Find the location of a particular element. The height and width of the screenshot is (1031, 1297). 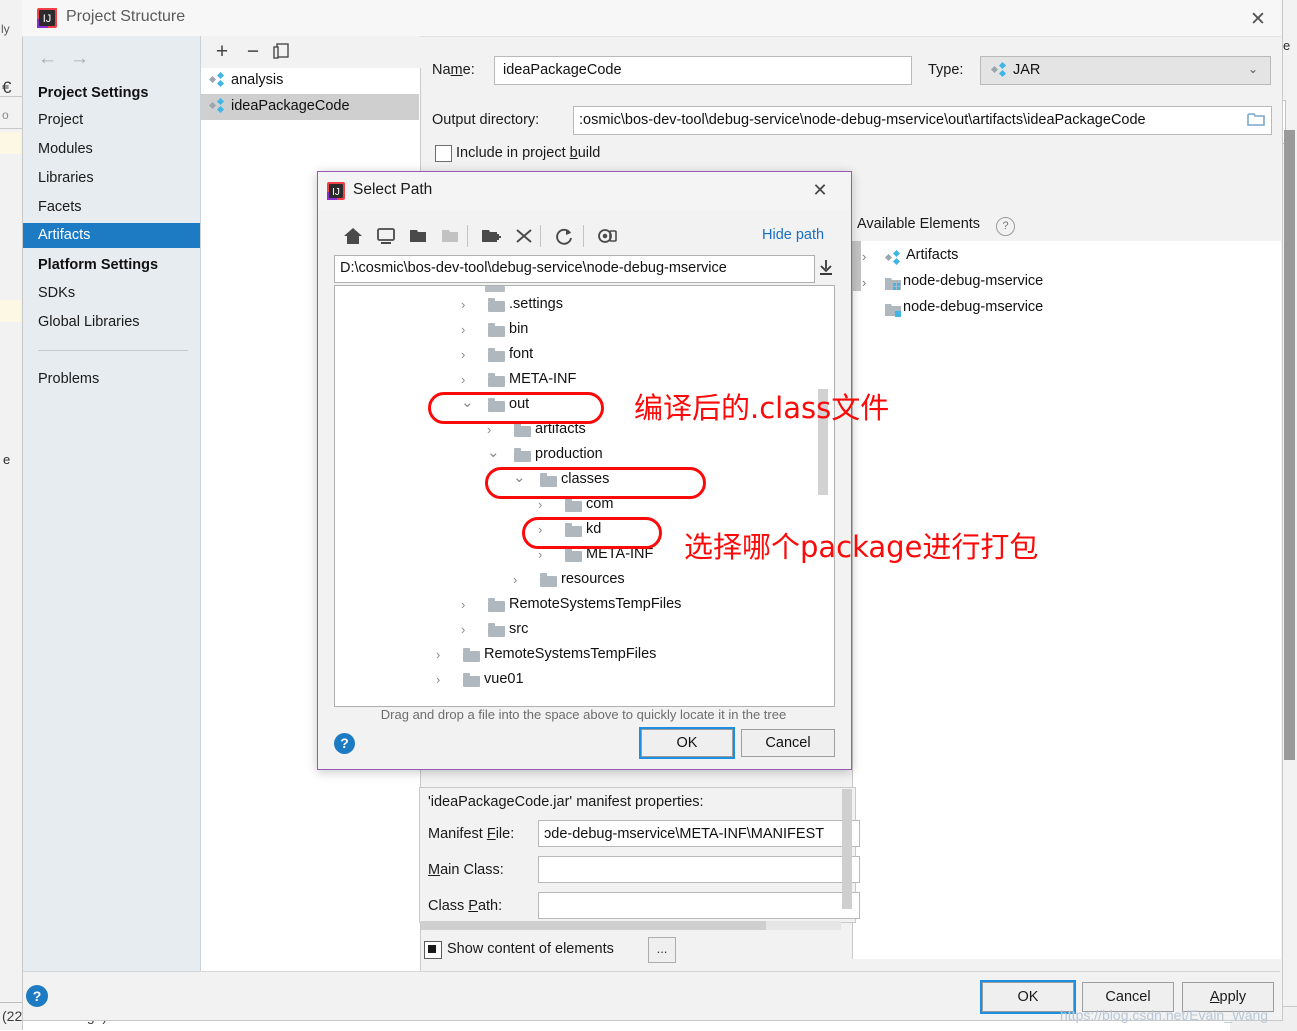

back-arrow-icon: ← is located at coordinates (47, 59).